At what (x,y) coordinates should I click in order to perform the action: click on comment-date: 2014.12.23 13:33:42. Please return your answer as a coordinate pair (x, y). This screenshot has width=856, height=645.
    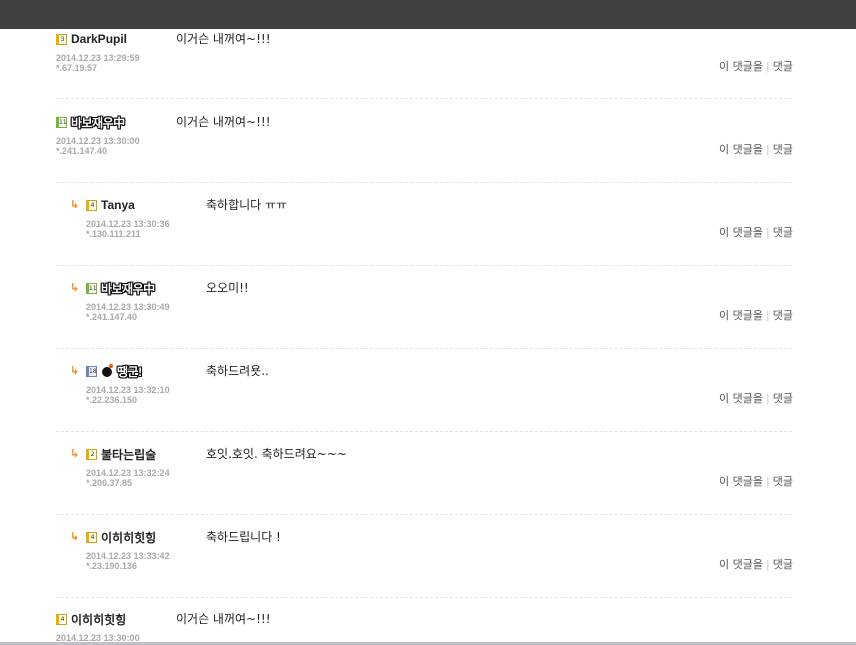
    Looking at the image, I should click on (128, 556).